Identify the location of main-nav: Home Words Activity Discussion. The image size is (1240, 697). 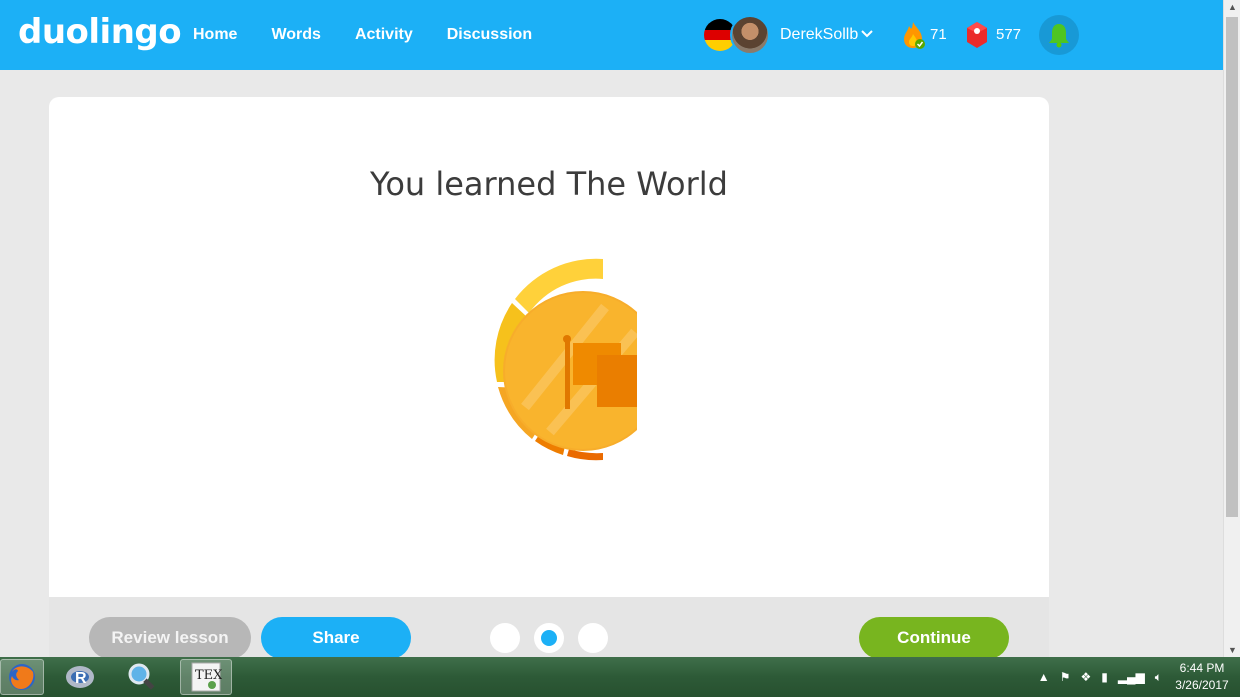
(379, 35).